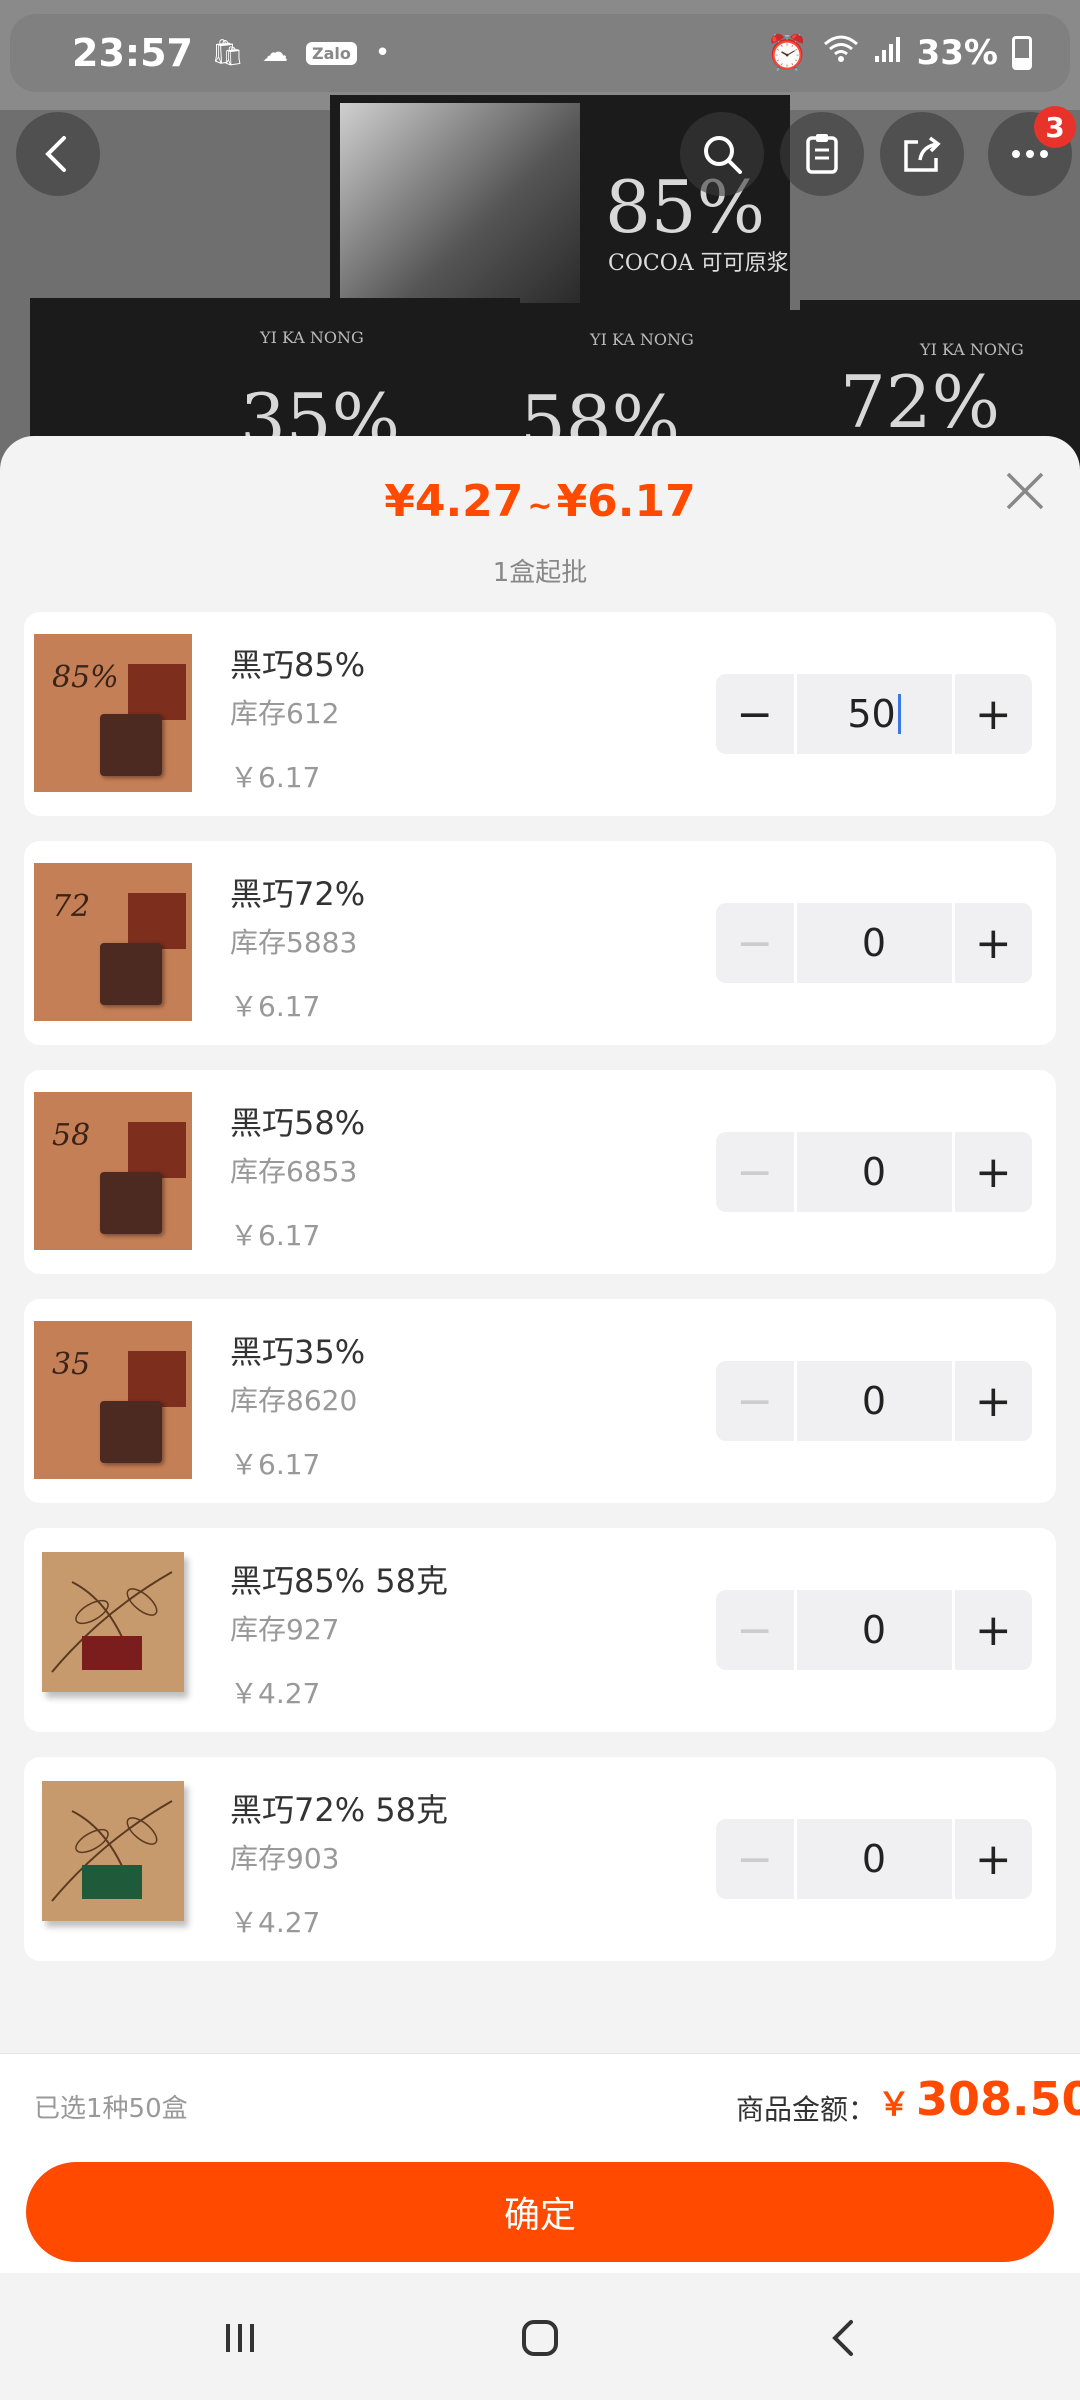  I want to click on hero-box-photo, so click(460, 203).